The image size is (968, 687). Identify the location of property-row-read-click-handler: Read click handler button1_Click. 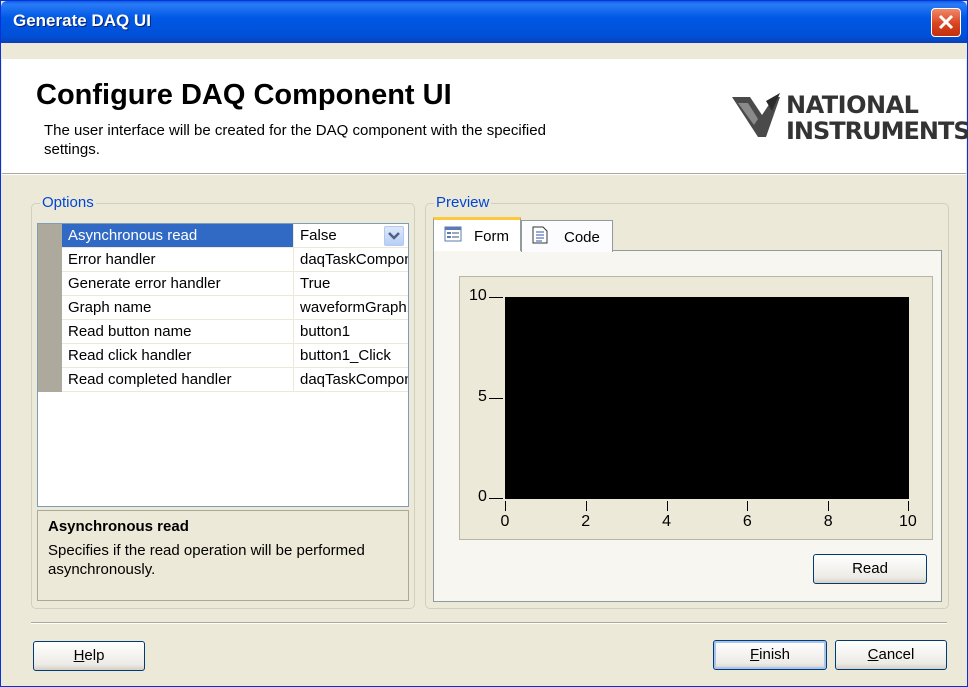
(223, 356).